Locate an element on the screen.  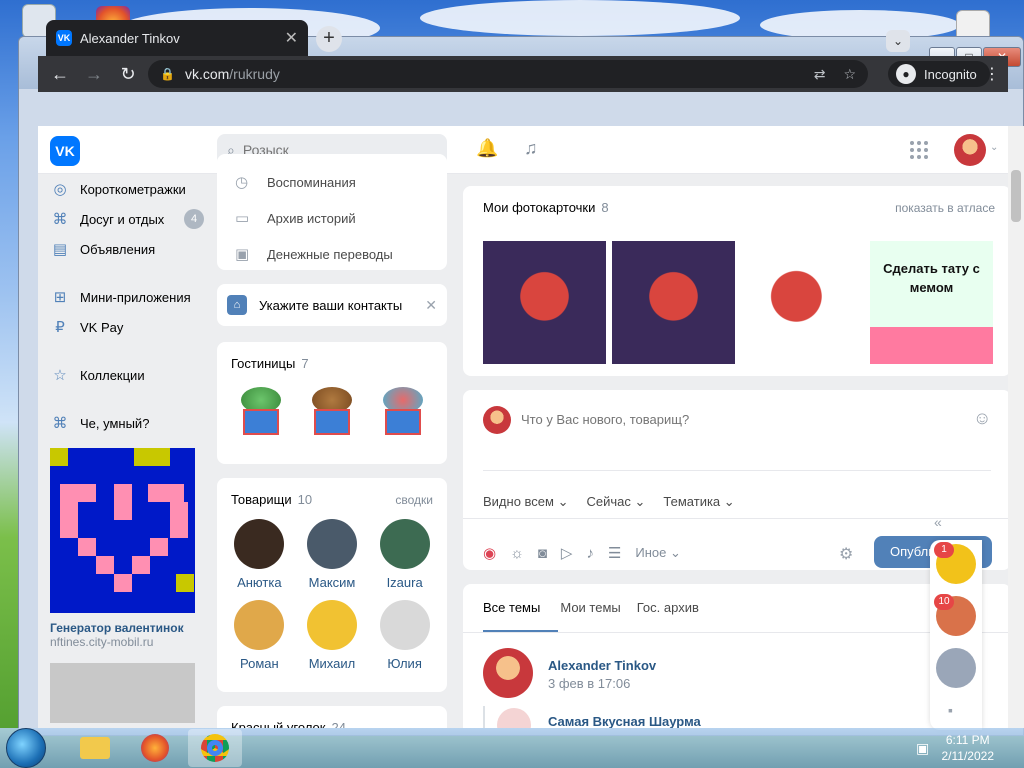
photos-show-in-album-link: показать в атласе is located at coordinates (945, 208).